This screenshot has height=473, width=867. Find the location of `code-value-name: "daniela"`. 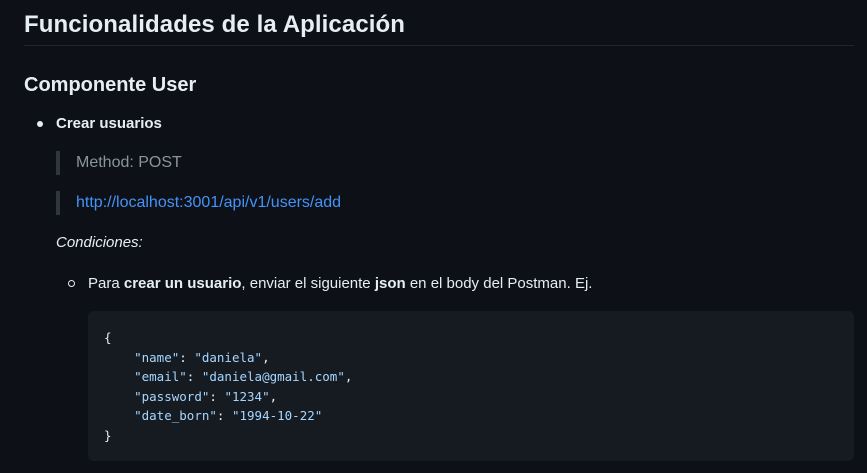

code-value-name: "daniela" is located at coordinates (228, 357).